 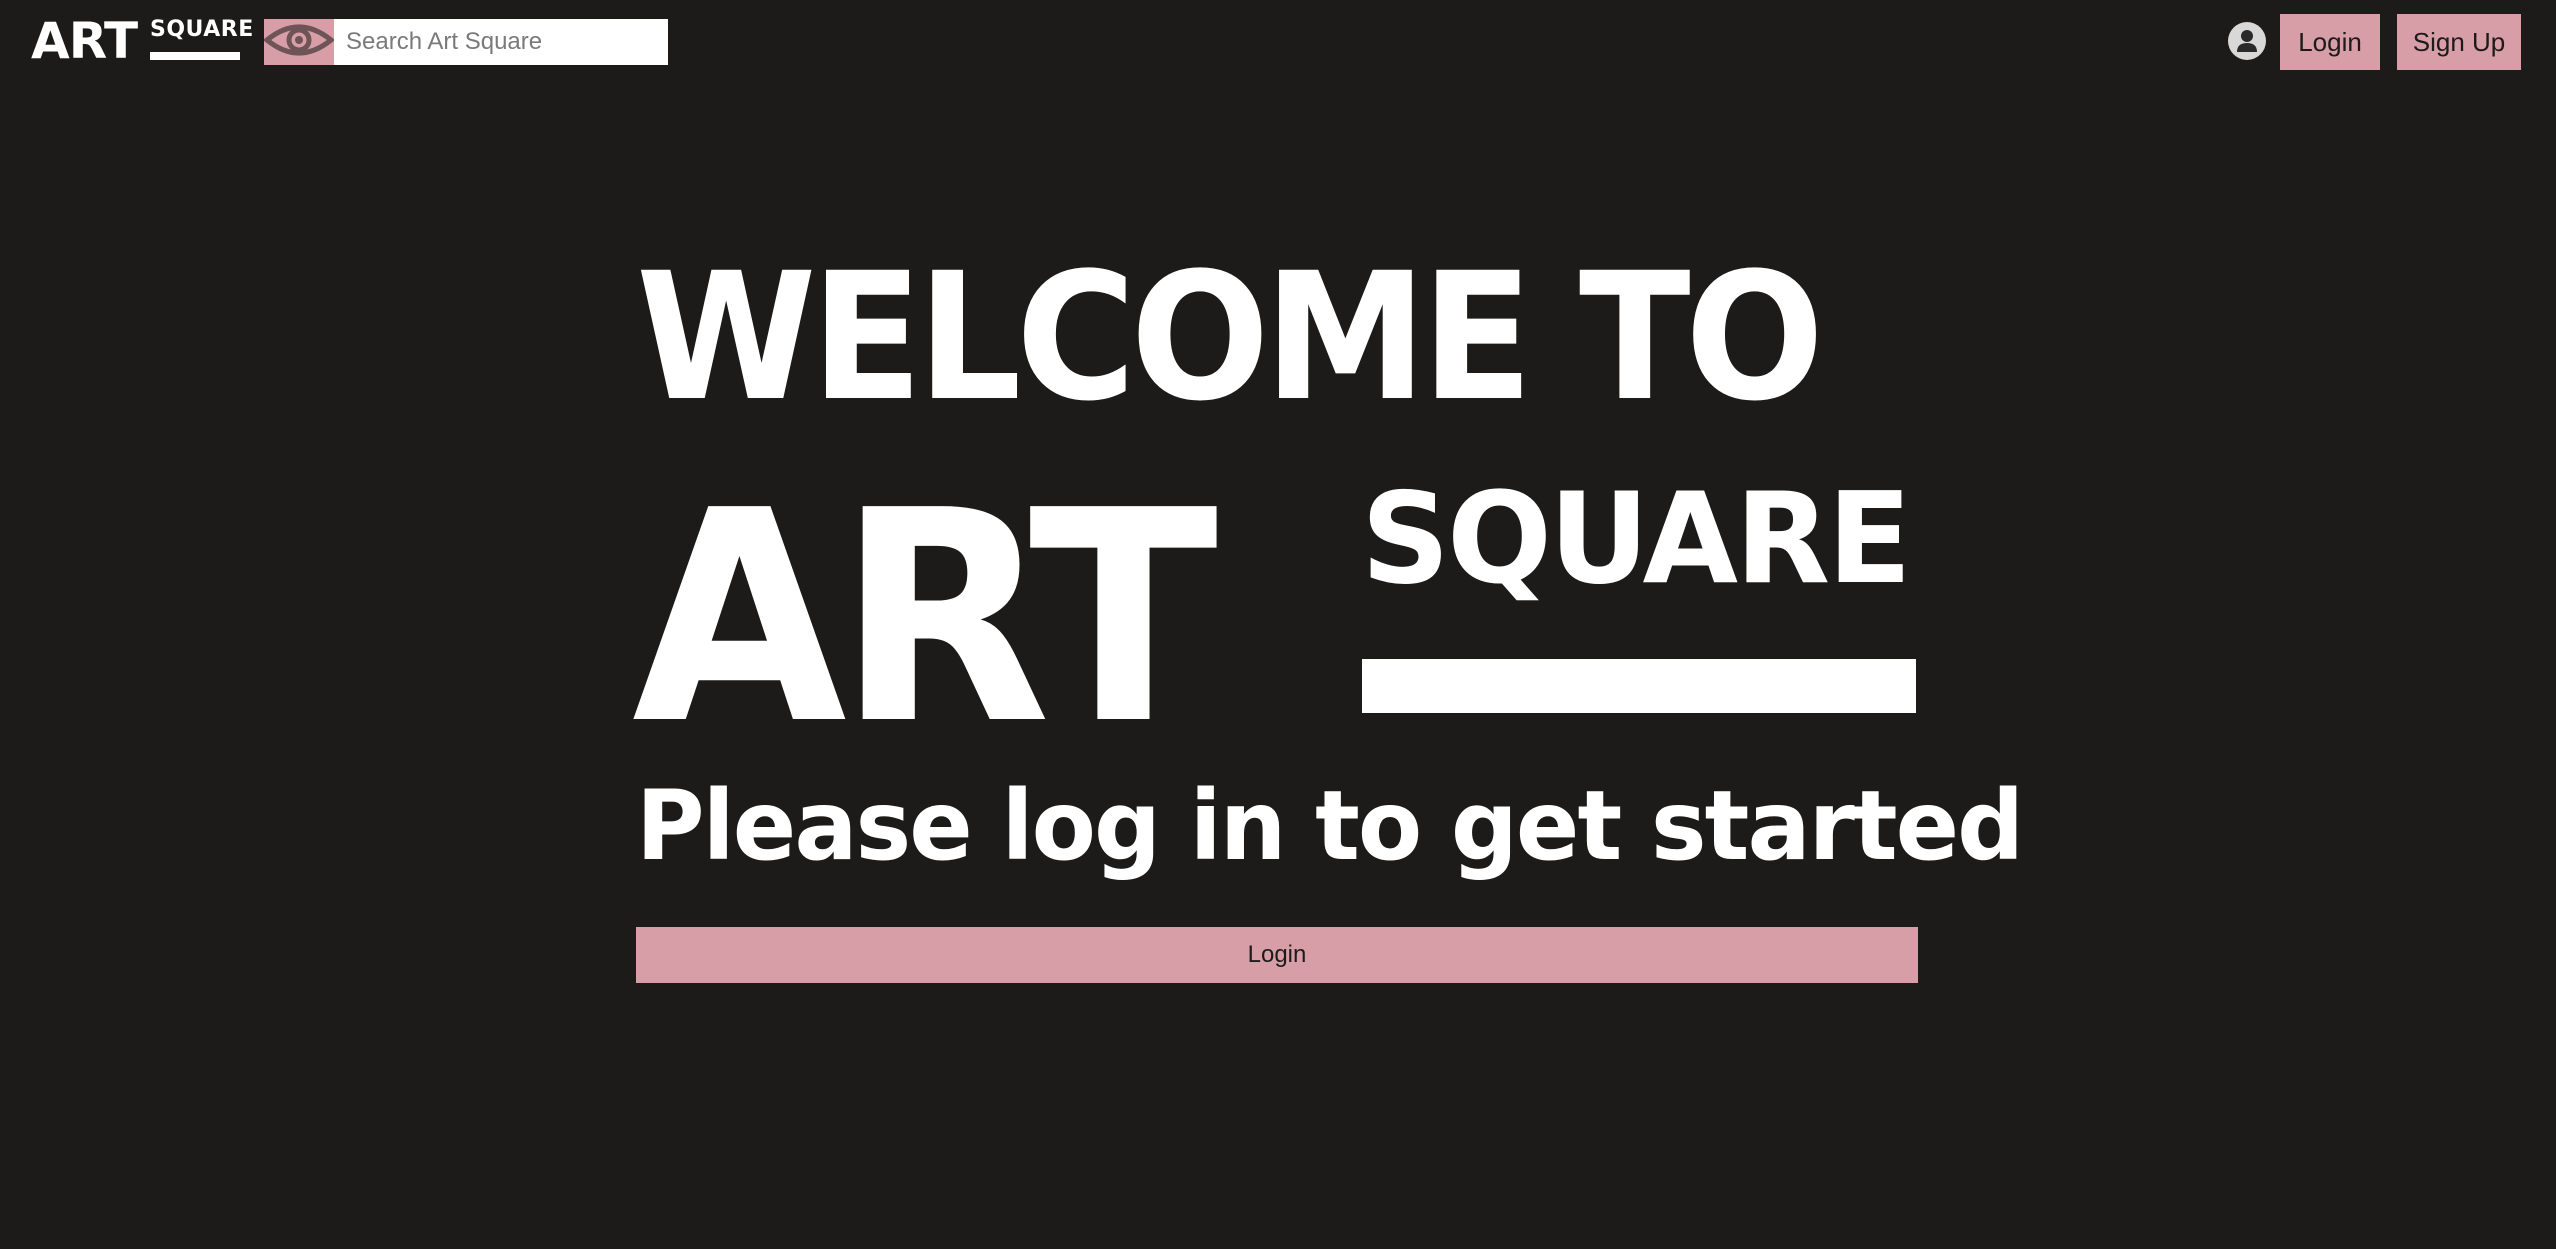 I want to click on brand-logo-square-text: SQUARE, so click(x=202, y=29).